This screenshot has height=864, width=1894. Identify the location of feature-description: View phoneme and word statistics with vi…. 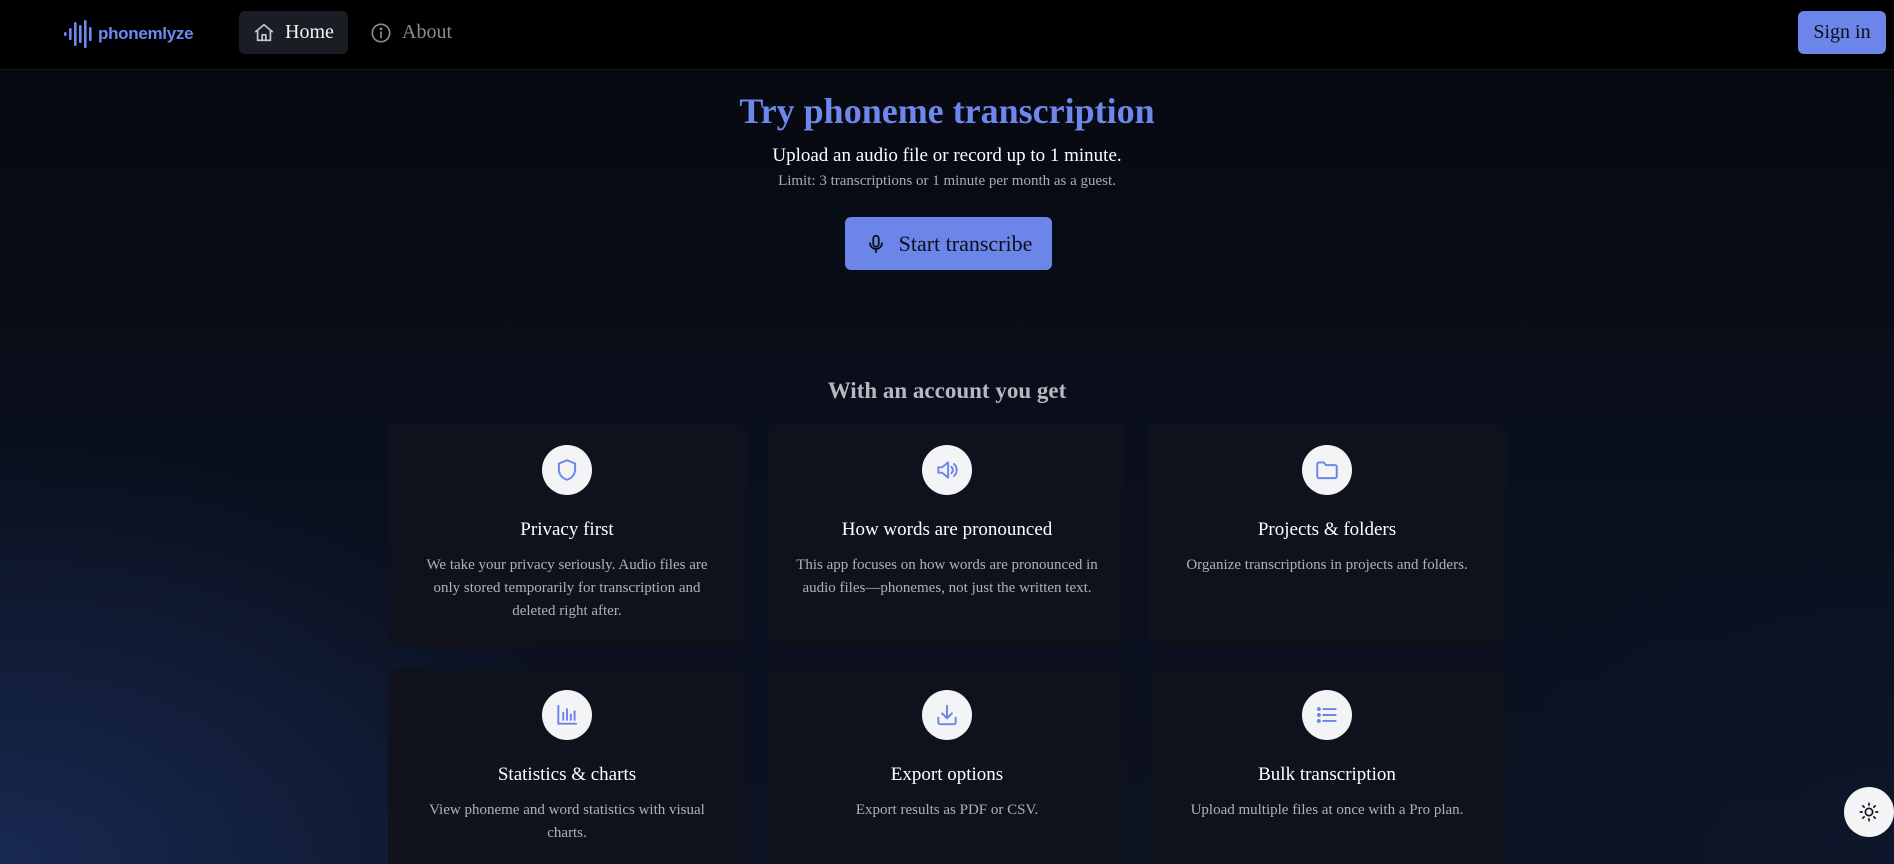
(567, 821).